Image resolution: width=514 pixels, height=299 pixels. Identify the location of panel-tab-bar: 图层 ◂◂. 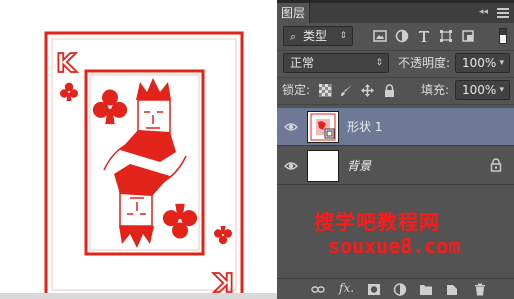
(395, 13).